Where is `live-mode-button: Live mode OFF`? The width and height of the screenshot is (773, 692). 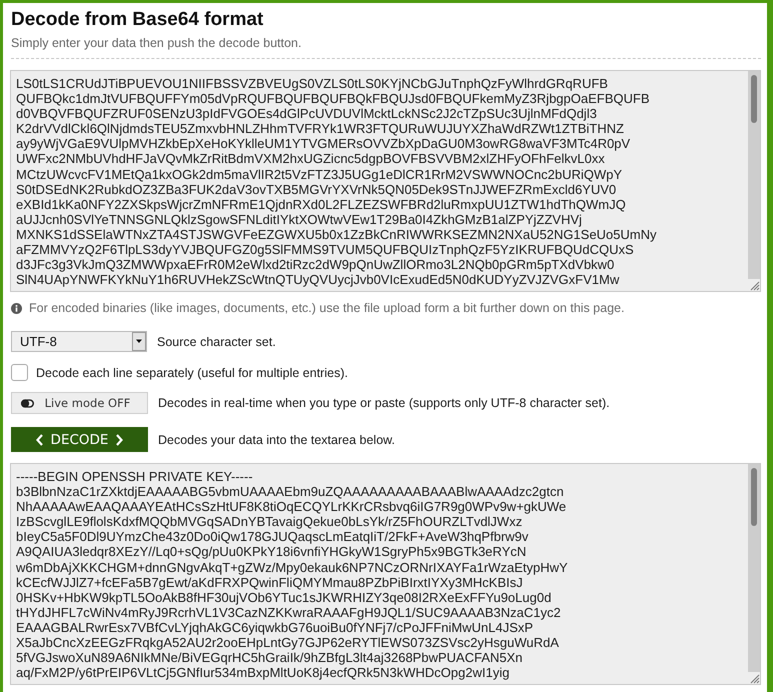
live-mode-button: Live mode OFF is located at coordinates (79, 403).